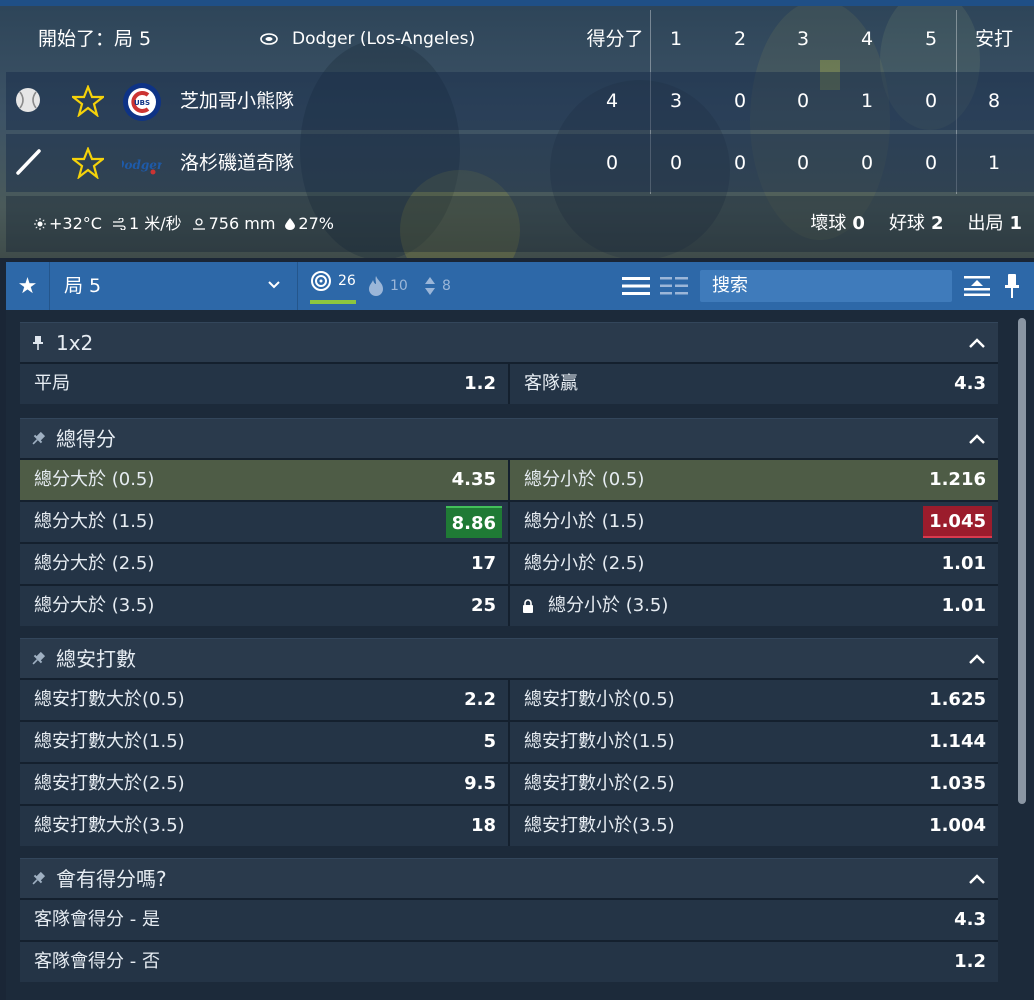  What do you see at coordinates (754, 742) in the screenshot?
I see `odd-cell: 總安打數小於(1.5) 1.144` at bounding box center [754, 742].